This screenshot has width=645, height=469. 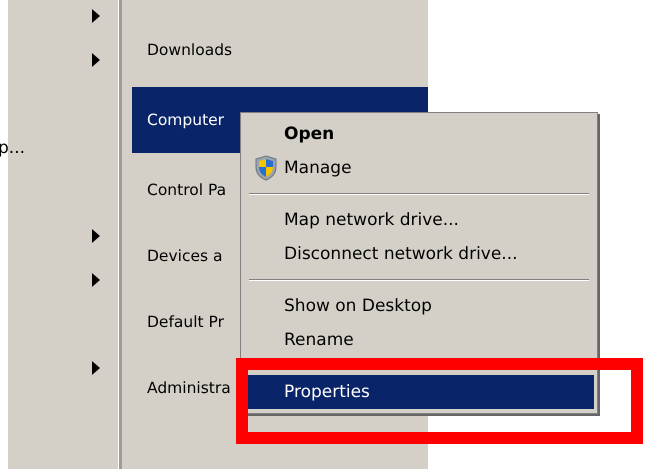 I want to click on context-menu-item: Show on Desktop, so click(x=419, y=306).